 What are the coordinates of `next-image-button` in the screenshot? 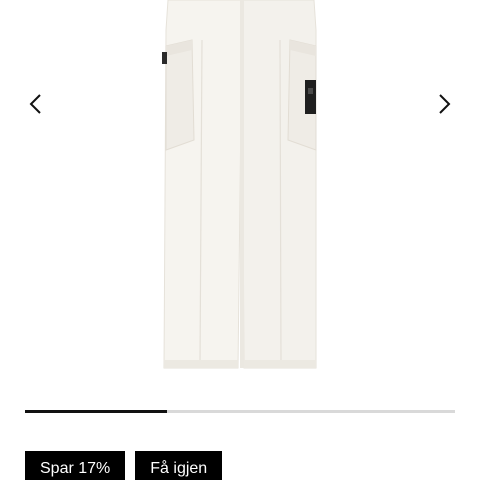 It's located at (445, 104).